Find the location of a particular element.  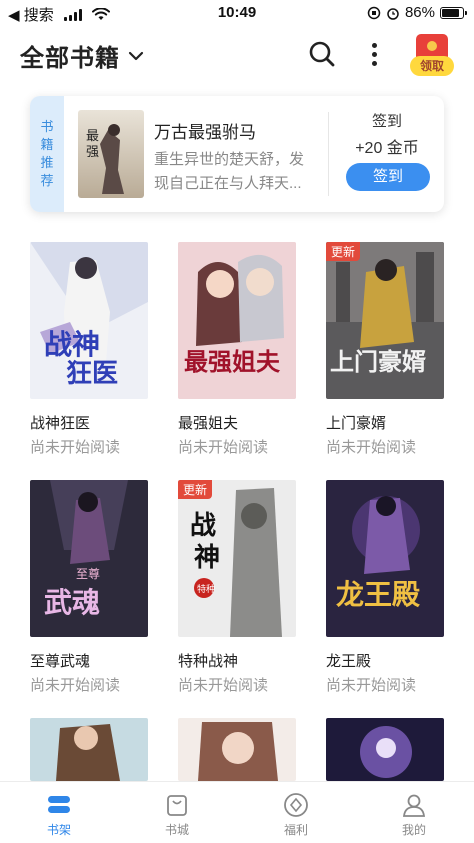

book-cover: 最强姐夫 is located at coordinates (237, 320).